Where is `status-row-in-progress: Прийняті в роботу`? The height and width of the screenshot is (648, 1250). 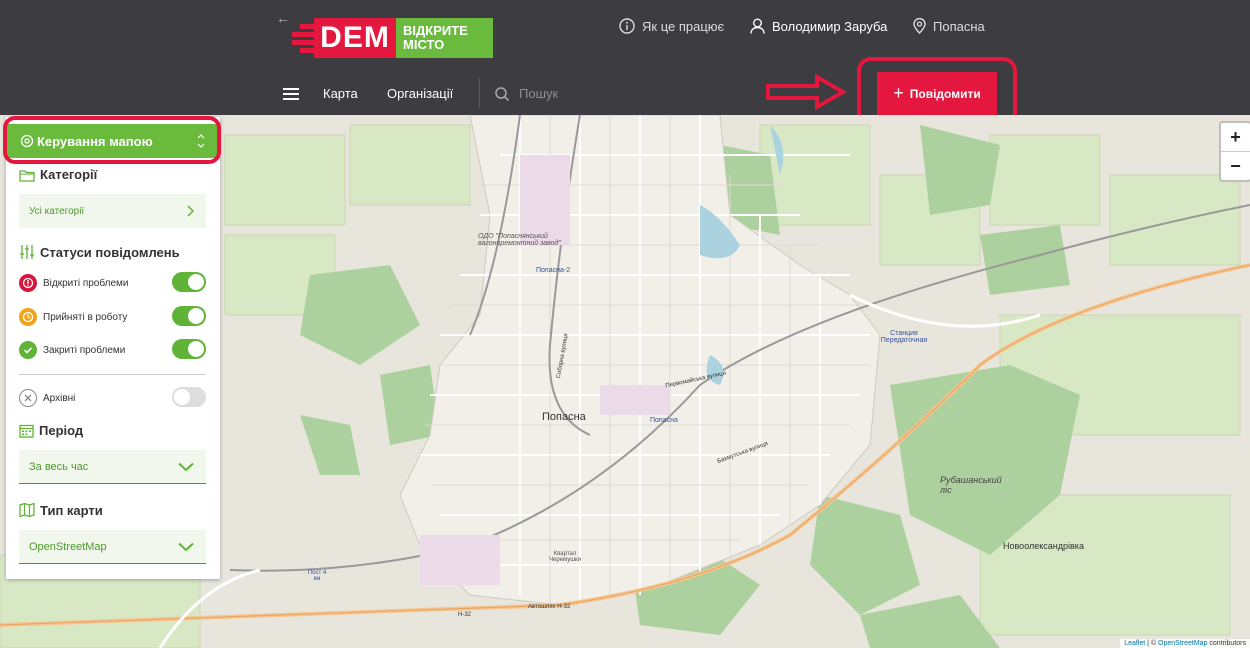
status-row-in-progress: Прийняті в роботу is located at coordinates (112, 317).